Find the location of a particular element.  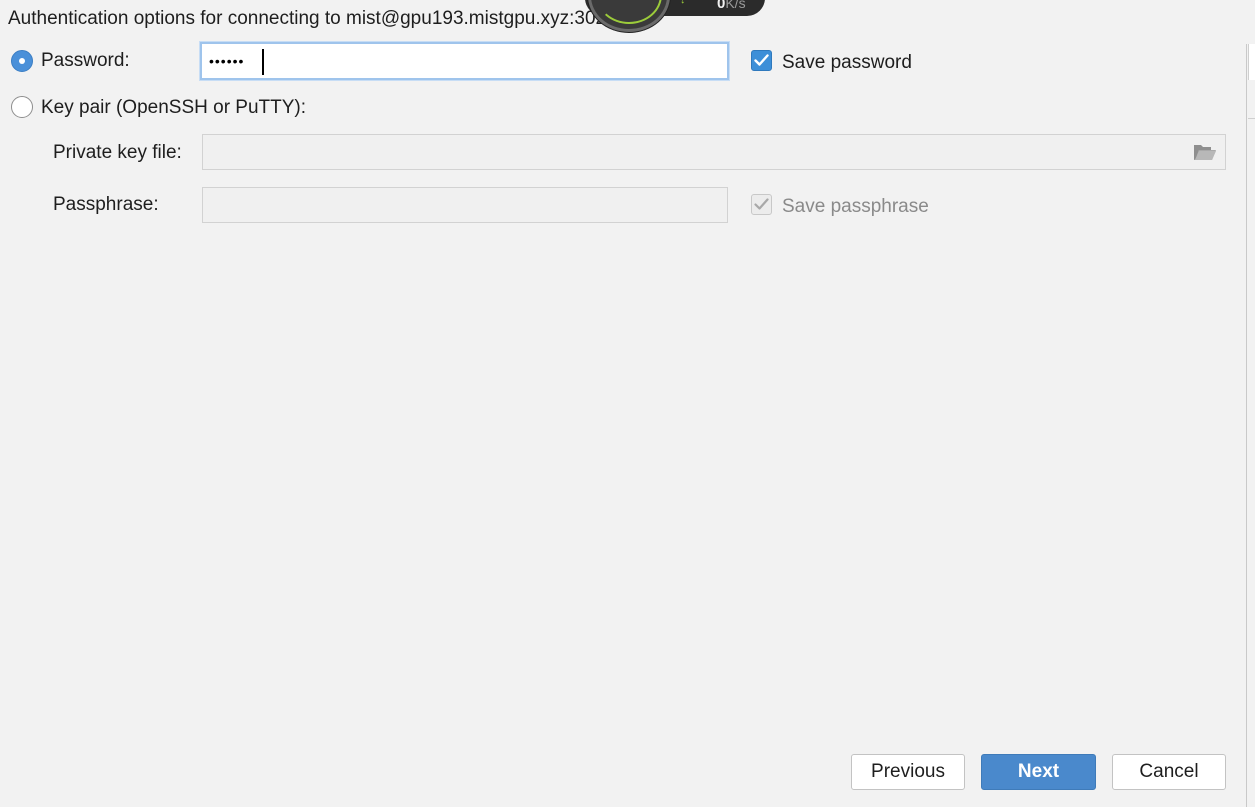

net-speed-readout: 0K/s is located at coordinates (731, 5).